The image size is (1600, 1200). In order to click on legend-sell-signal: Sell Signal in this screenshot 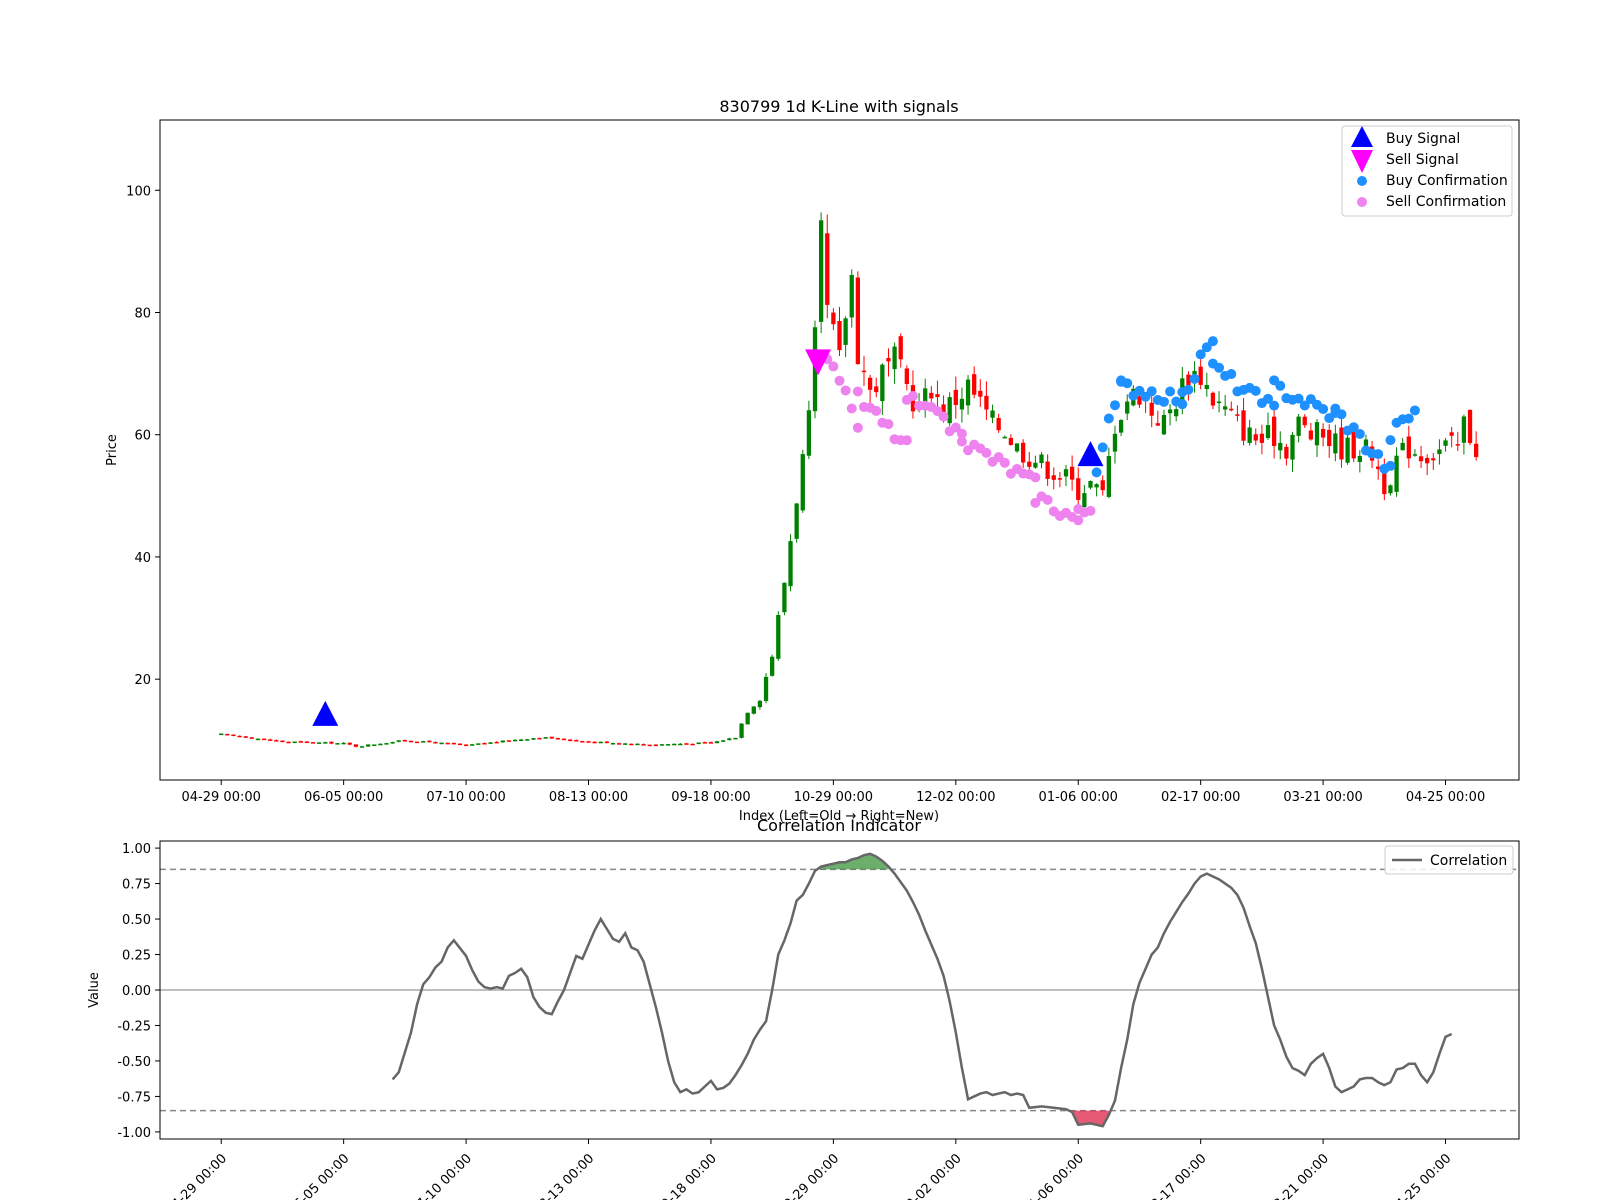, I will do `click(1422, 160)`.